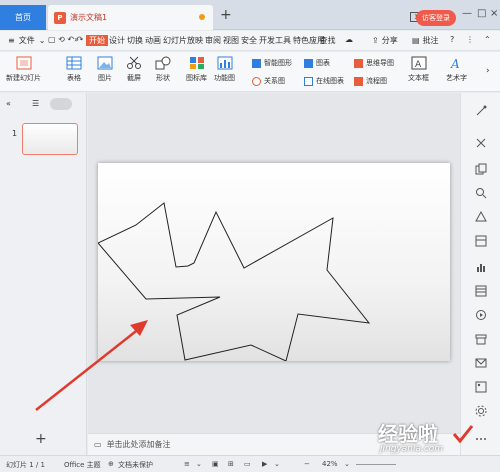 The width and height of the screenshot is (500, 472). Describe the element at coordinates (327, 40) in the screenshot. I see `search-label: 查找` at that location.